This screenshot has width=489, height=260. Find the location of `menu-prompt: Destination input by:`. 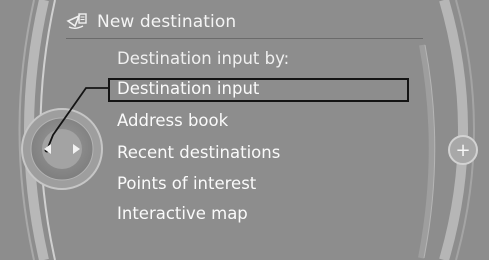

menu-prompt: Destination input by: is located at coordinates (203, 58).